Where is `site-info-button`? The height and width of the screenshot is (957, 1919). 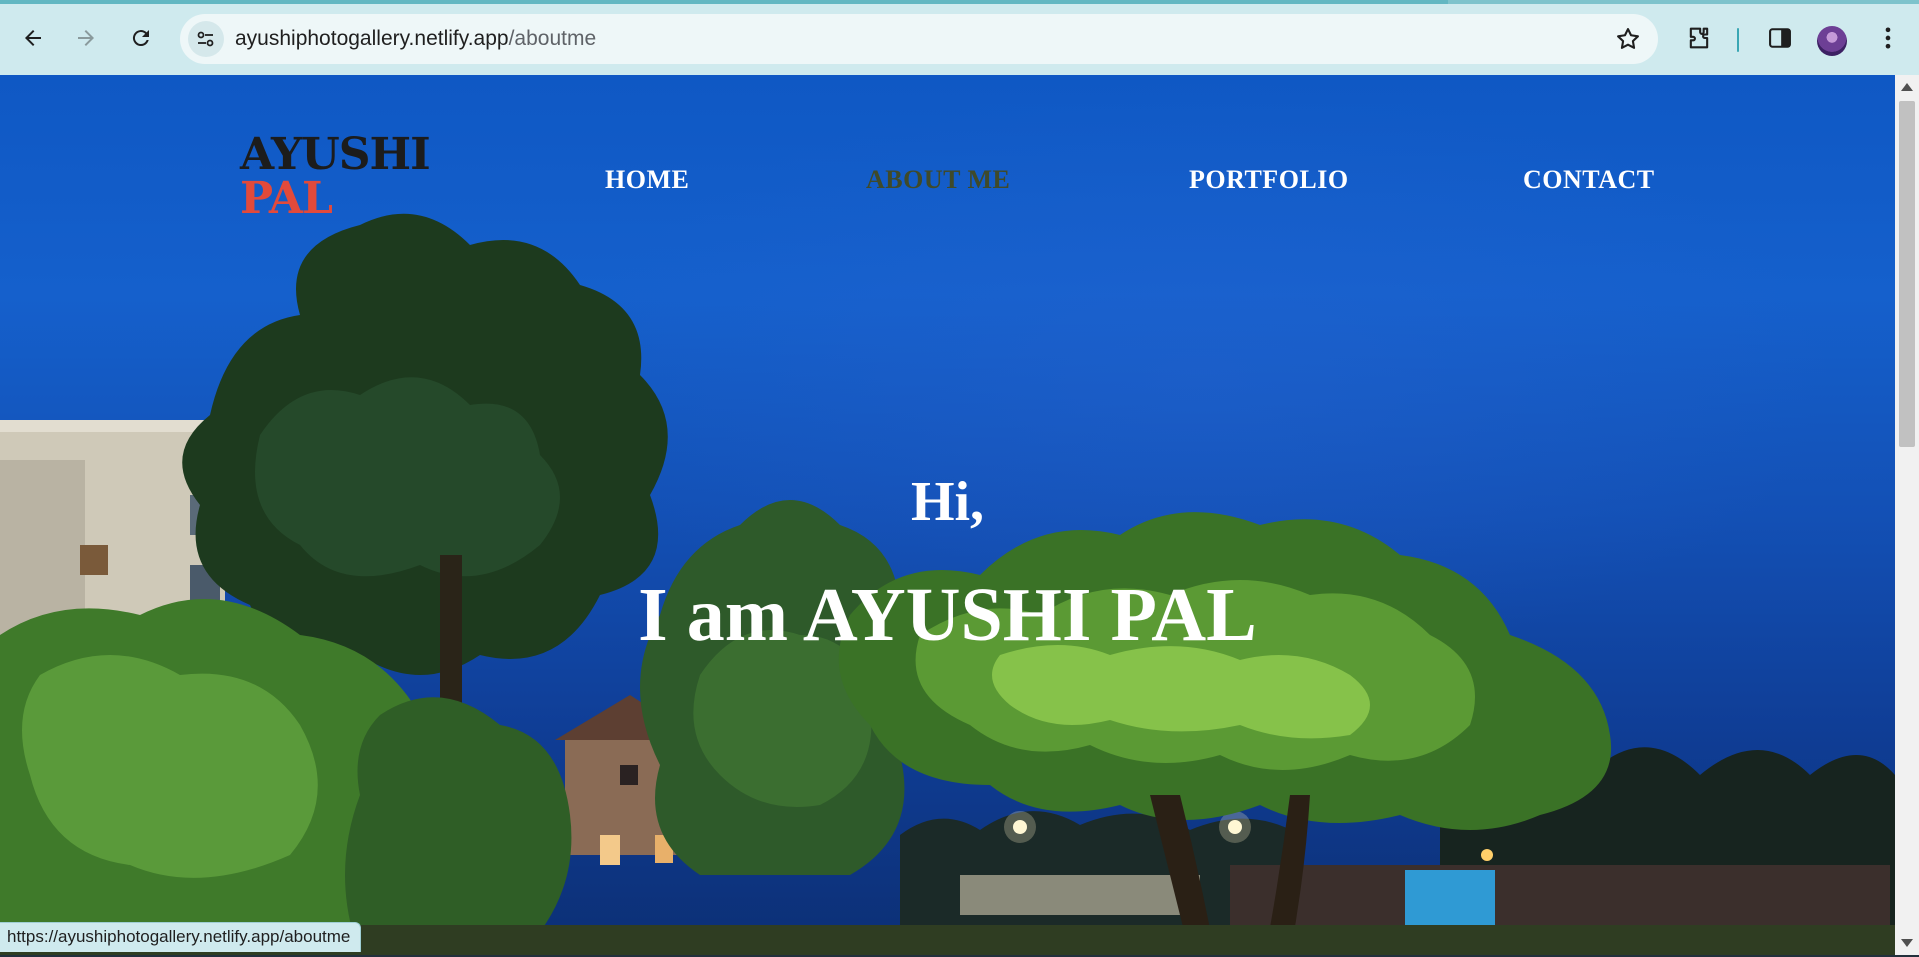
site-info-button is located at coordinates (206, 39).